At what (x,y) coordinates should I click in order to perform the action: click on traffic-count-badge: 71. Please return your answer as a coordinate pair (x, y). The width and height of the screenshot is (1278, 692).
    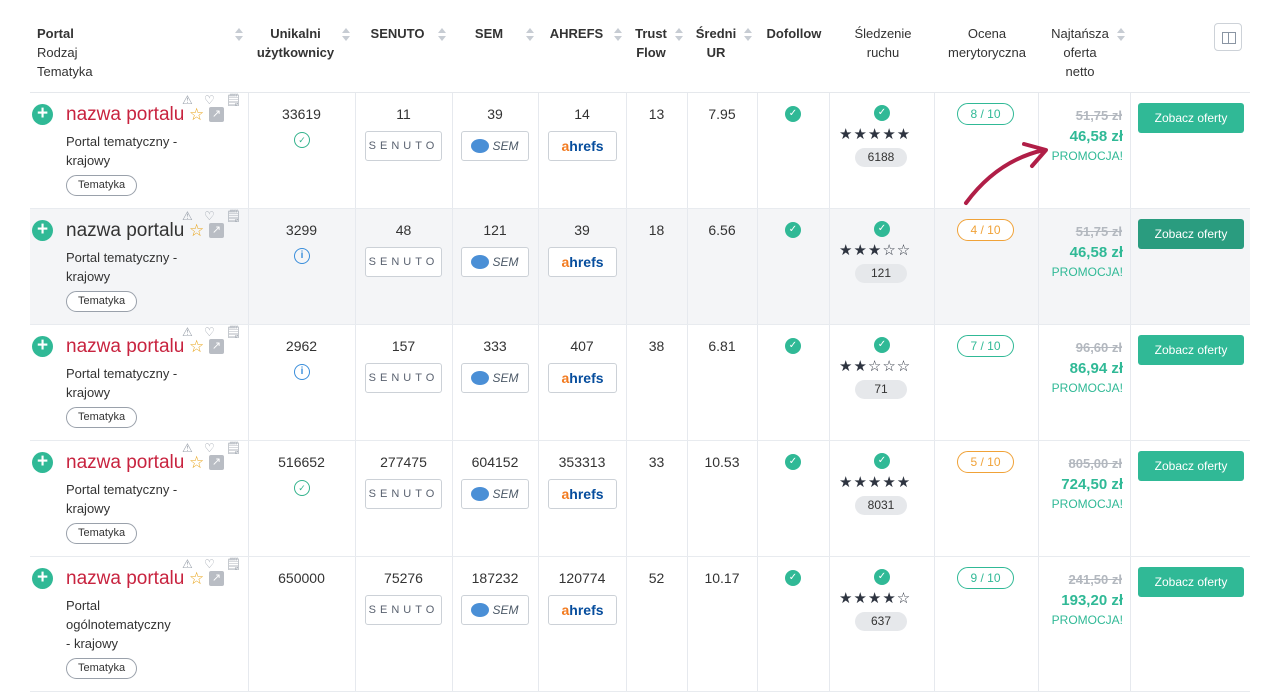
    Looking at the image, I should click on (881, 389).